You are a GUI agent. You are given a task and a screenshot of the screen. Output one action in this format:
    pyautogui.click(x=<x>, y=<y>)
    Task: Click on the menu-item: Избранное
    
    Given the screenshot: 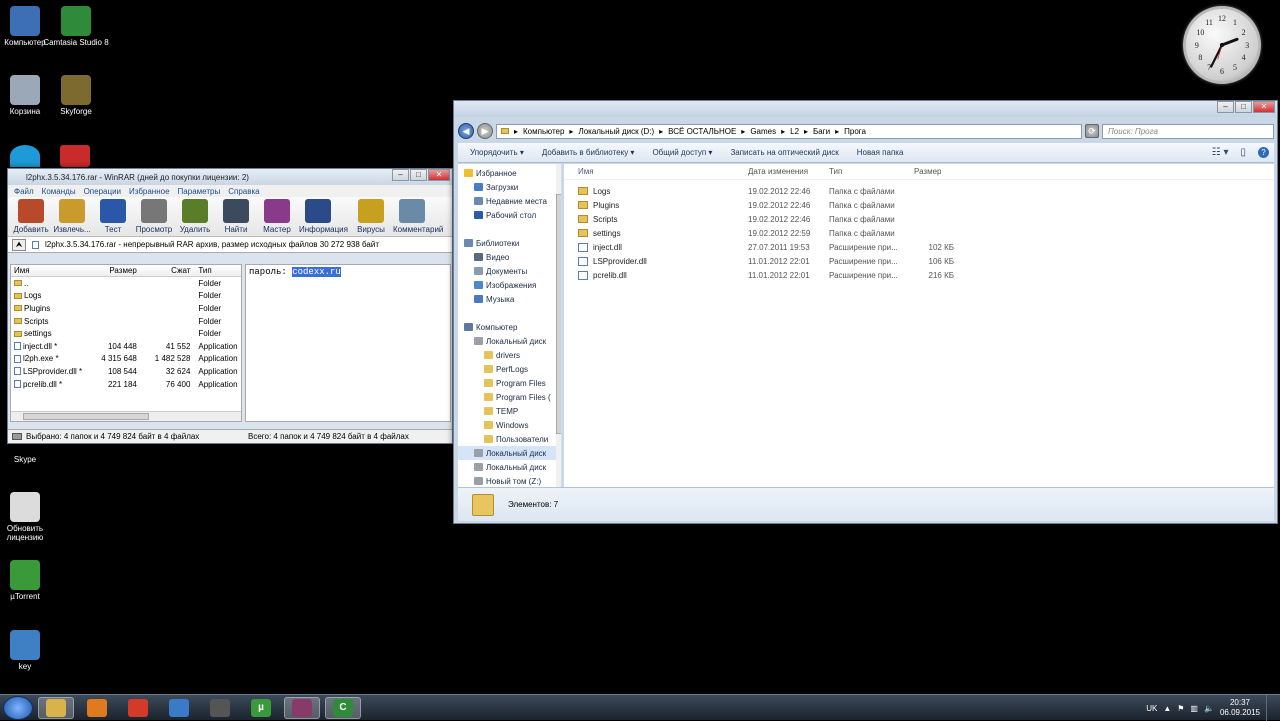 What is the action you would take?
    pyautogui.click(x=149, y=191)
    